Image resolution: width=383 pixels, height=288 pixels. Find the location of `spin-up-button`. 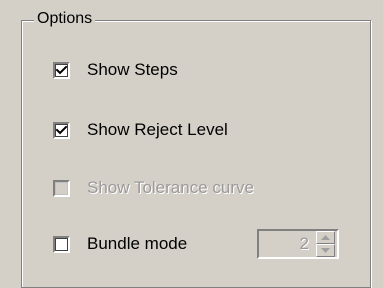

spin-up-button is located at coordinates (325, 237).